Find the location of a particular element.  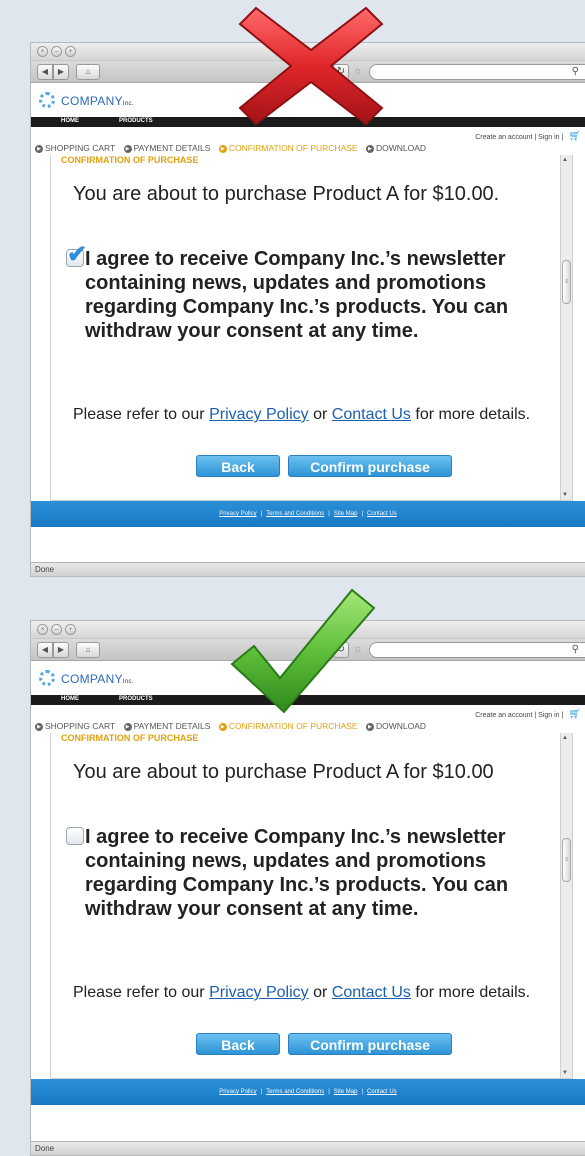

section-title: CONFIRMATION OF PURCHASE is located at coordinates (130, 738).